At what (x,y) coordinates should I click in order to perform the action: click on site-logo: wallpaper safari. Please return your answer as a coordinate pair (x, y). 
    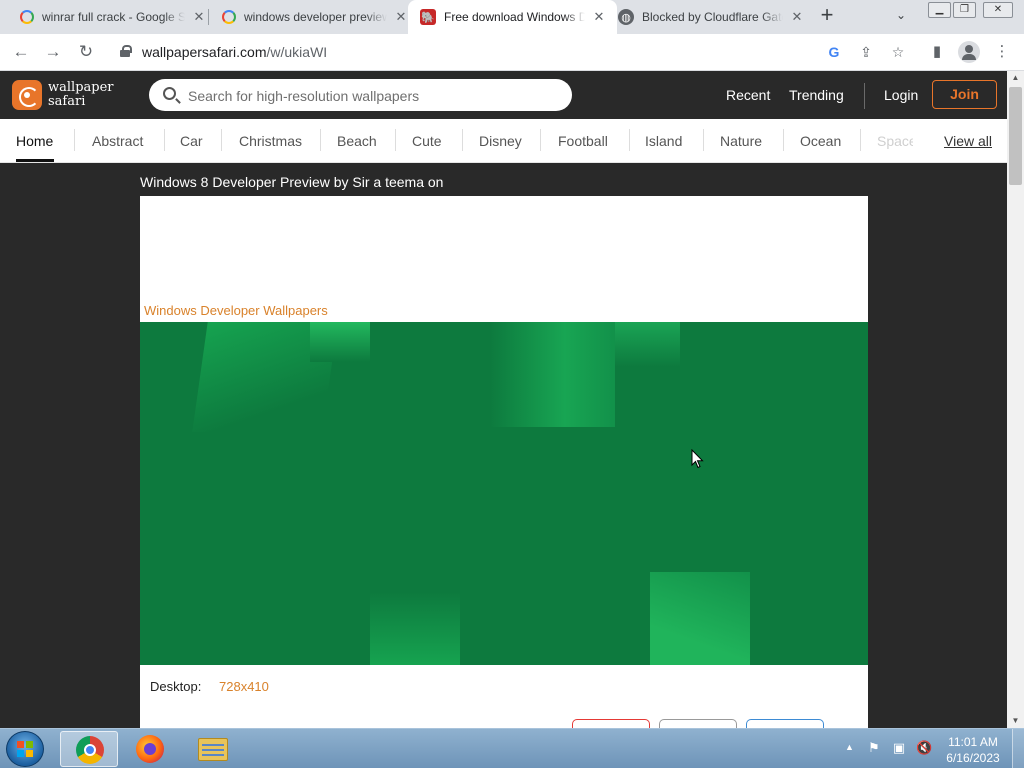
    Looking at the image, I should click on (63, 95).